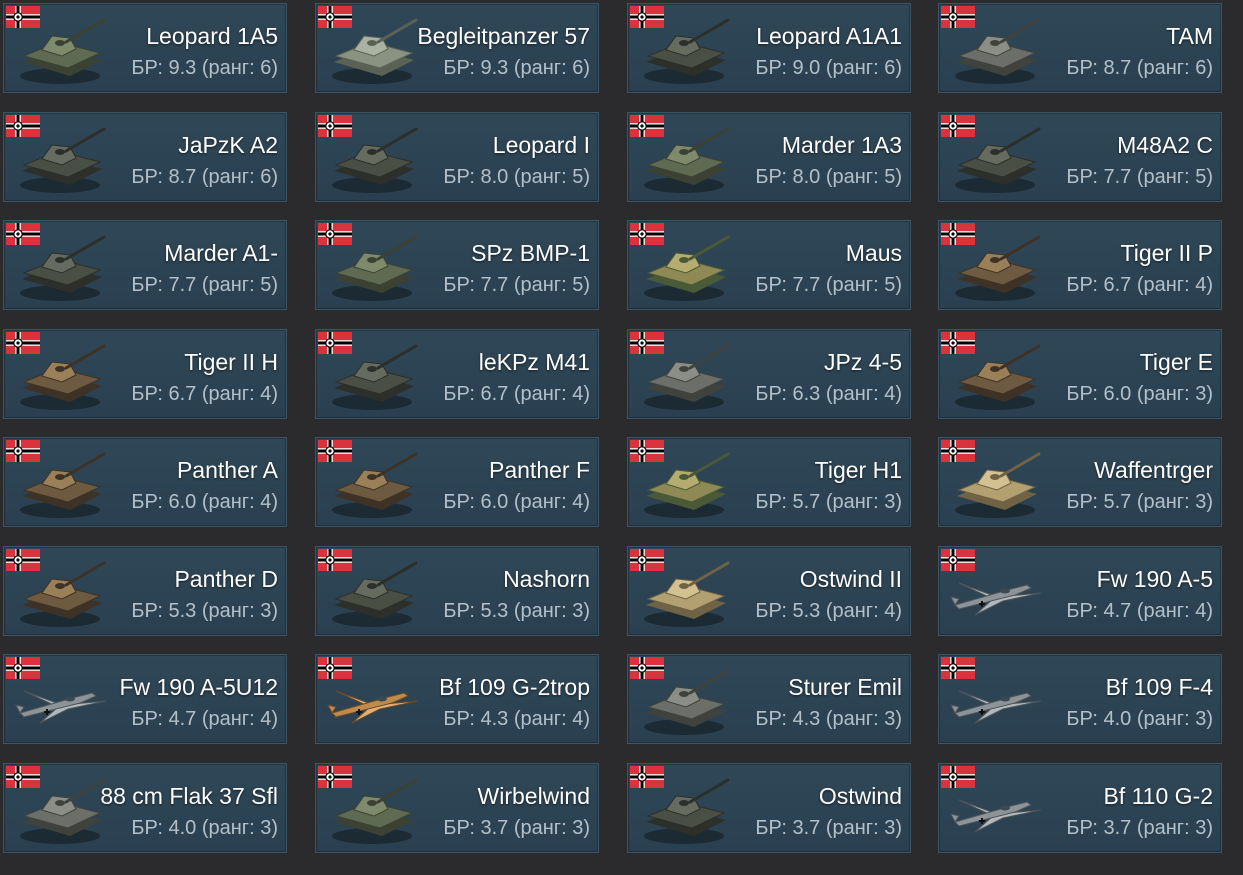  Describe the element at coordinates (828, 68) in the screenshot. I see `vehicle-battle-rating: БР: 9.0 (ранг: 6)` at that location.